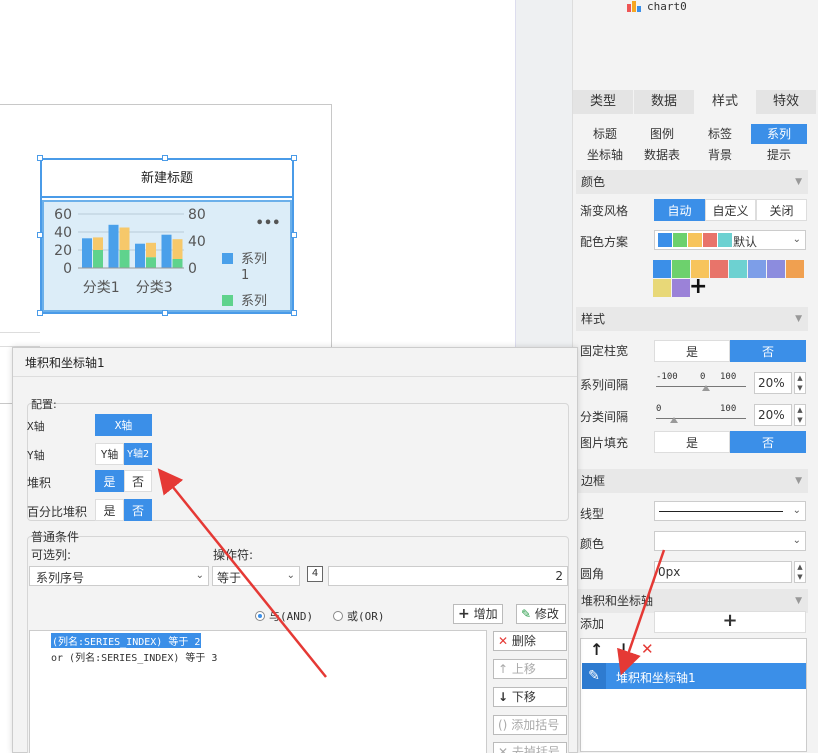 The image size is (818, 753). Describe the element at coordinates (126, 640) in the screenshot. I see `condition-item-selected: (列名:SERIES_INDEX) 等于 2` at that location.